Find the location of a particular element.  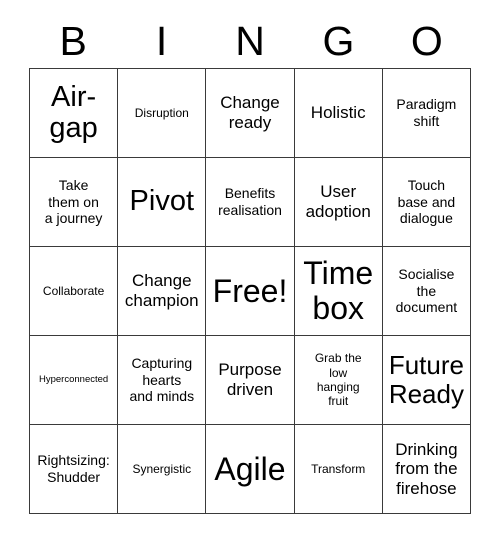

bingo-cell-r2c1: Take them on a journey is located at coordinates (74, 202).